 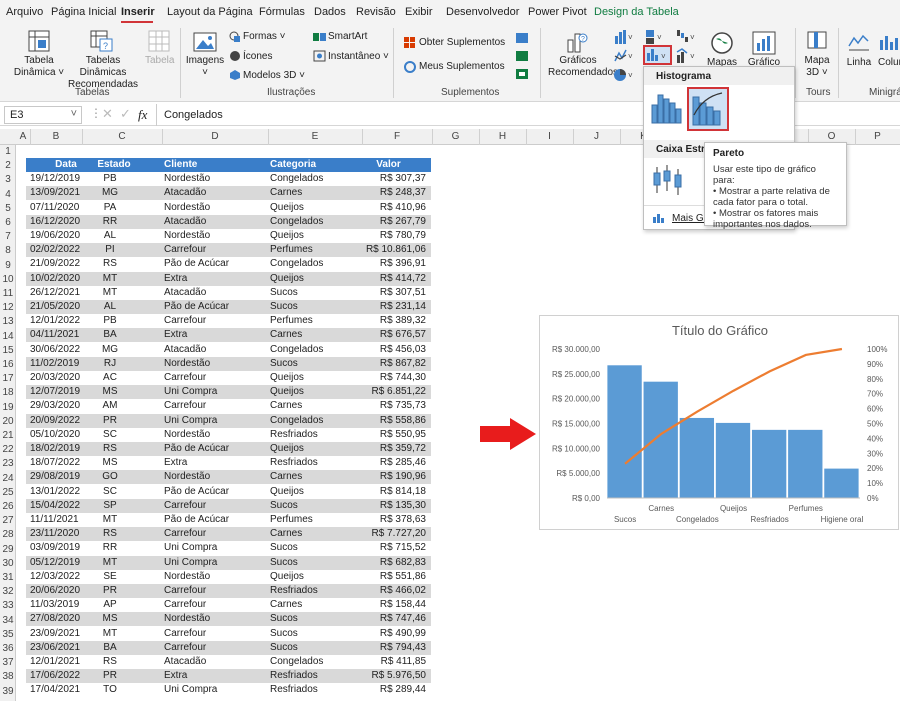 I want to click on row-header: 2, so click(x=8, y=166).